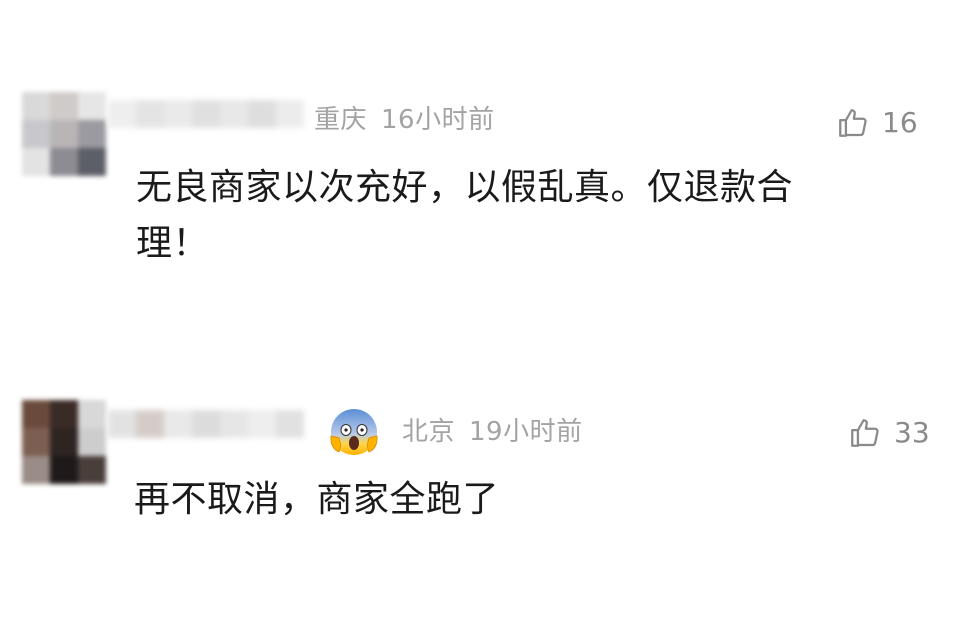 This screenshot has width=960, height=640. I want to click on comment-text: 无良商家以次充好，以假乱真。仅退款合 理！, so click(506, 216).